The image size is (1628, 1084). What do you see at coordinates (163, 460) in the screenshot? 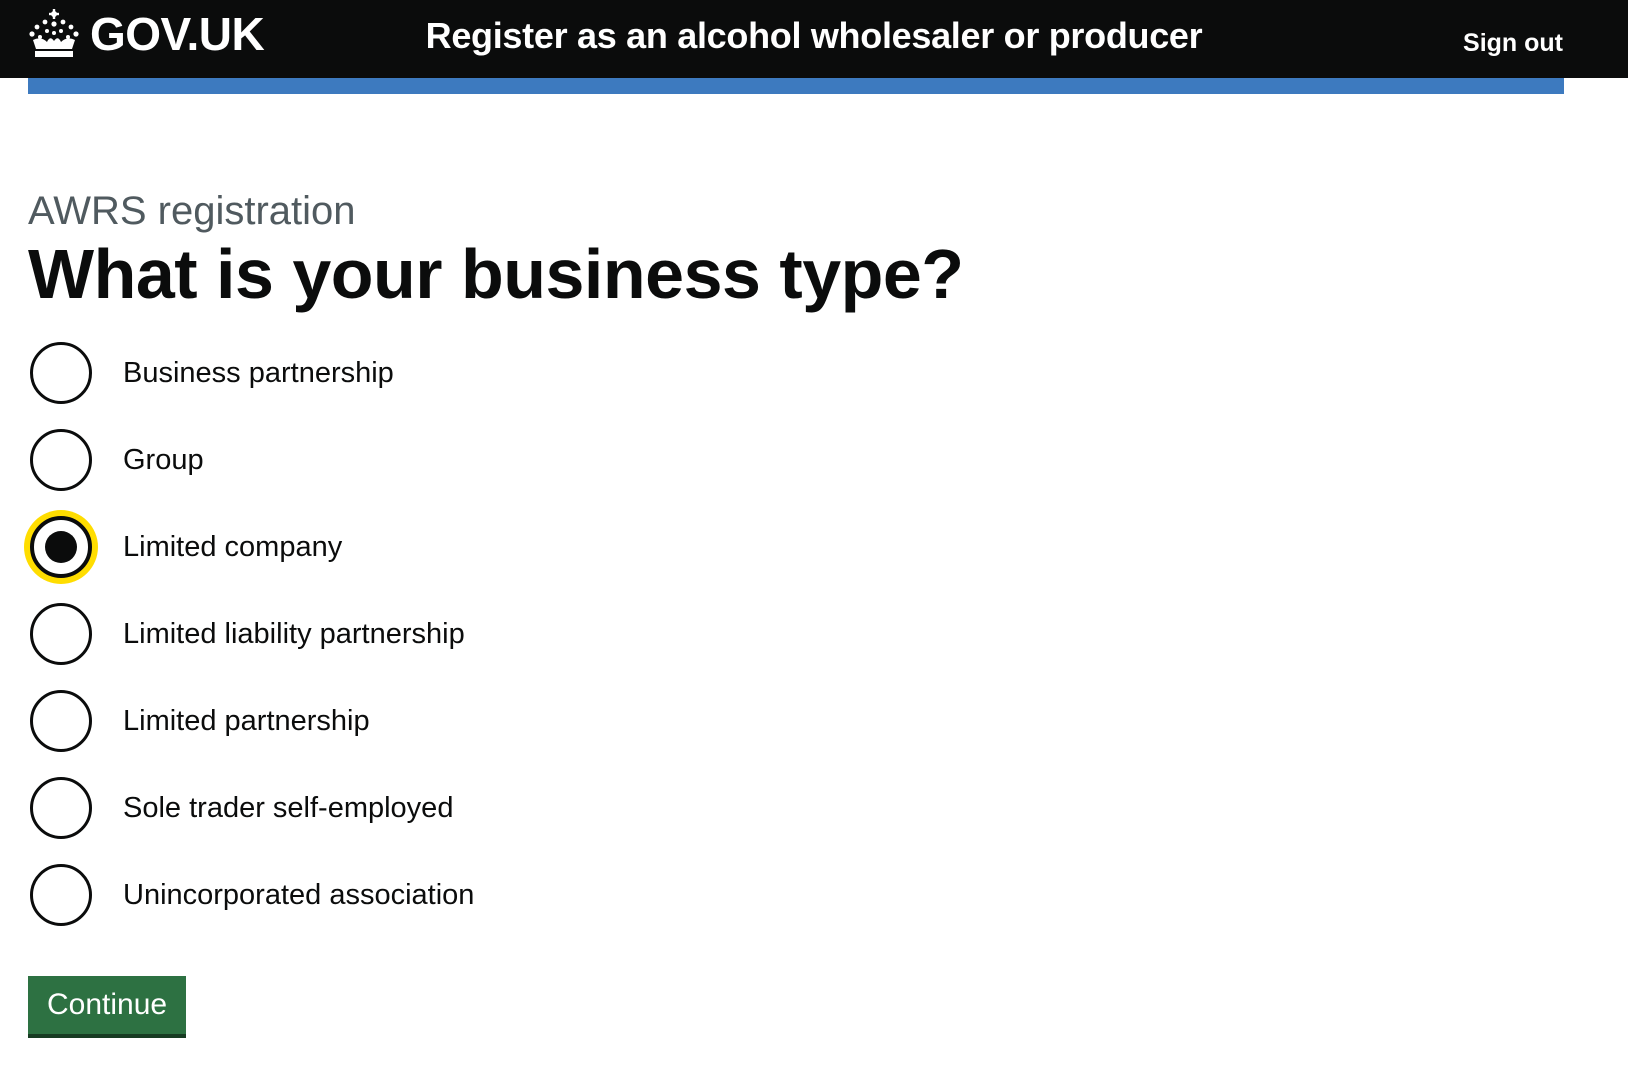
I see `radio-label: Group` at bounding box center [163, 460].